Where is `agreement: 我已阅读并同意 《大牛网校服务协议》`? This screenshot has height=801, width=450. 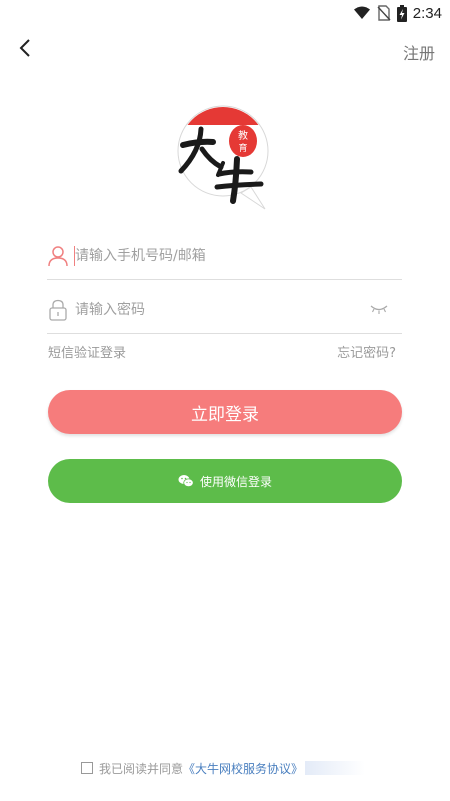
agreement: 我已阅读并同意 《大牛网校服务协议》 is located at coordinates (223, 768).